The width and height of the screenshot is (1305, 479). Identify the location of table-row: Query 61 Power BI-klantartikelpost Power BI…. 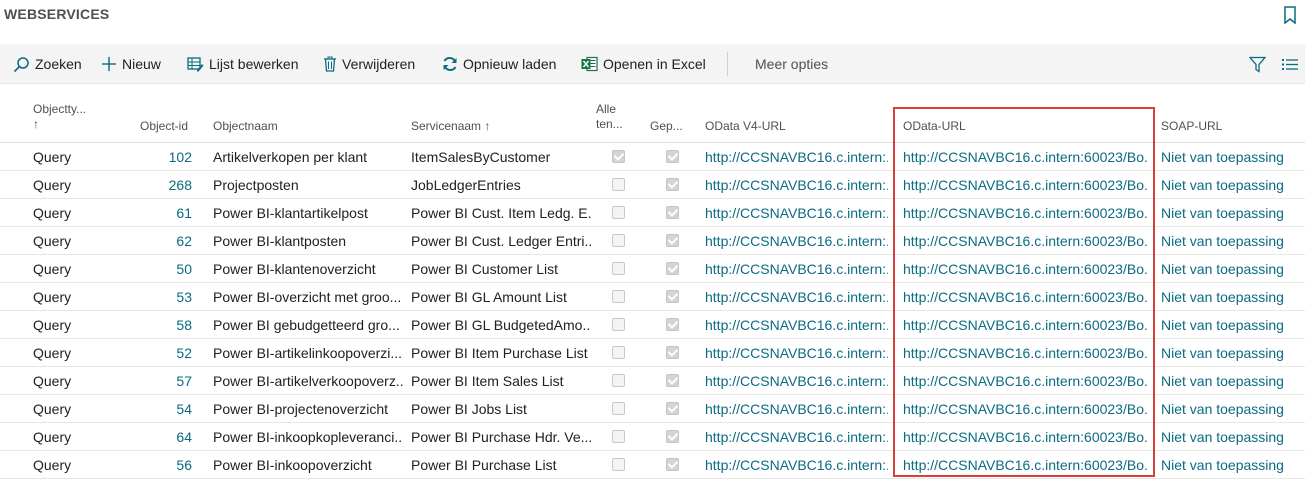
(652, 213).